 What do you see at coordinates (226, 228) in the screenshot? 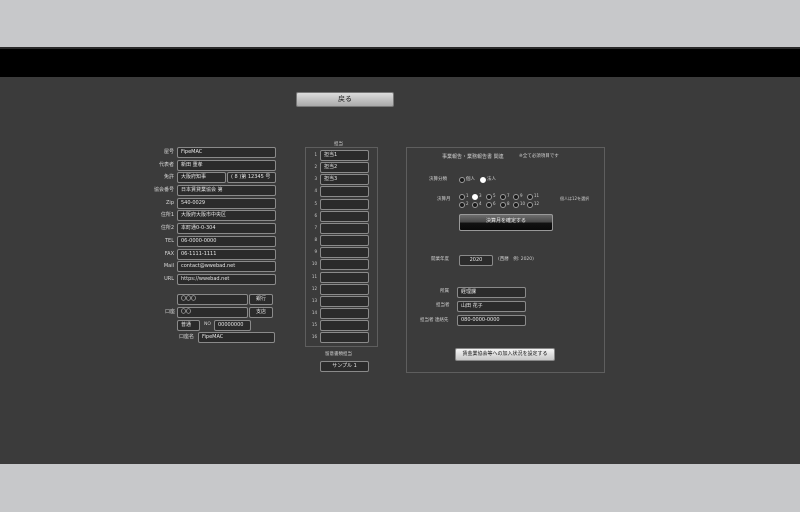
I see `address2-field: 本町通0-0-304` at bounding box center [226, 228].